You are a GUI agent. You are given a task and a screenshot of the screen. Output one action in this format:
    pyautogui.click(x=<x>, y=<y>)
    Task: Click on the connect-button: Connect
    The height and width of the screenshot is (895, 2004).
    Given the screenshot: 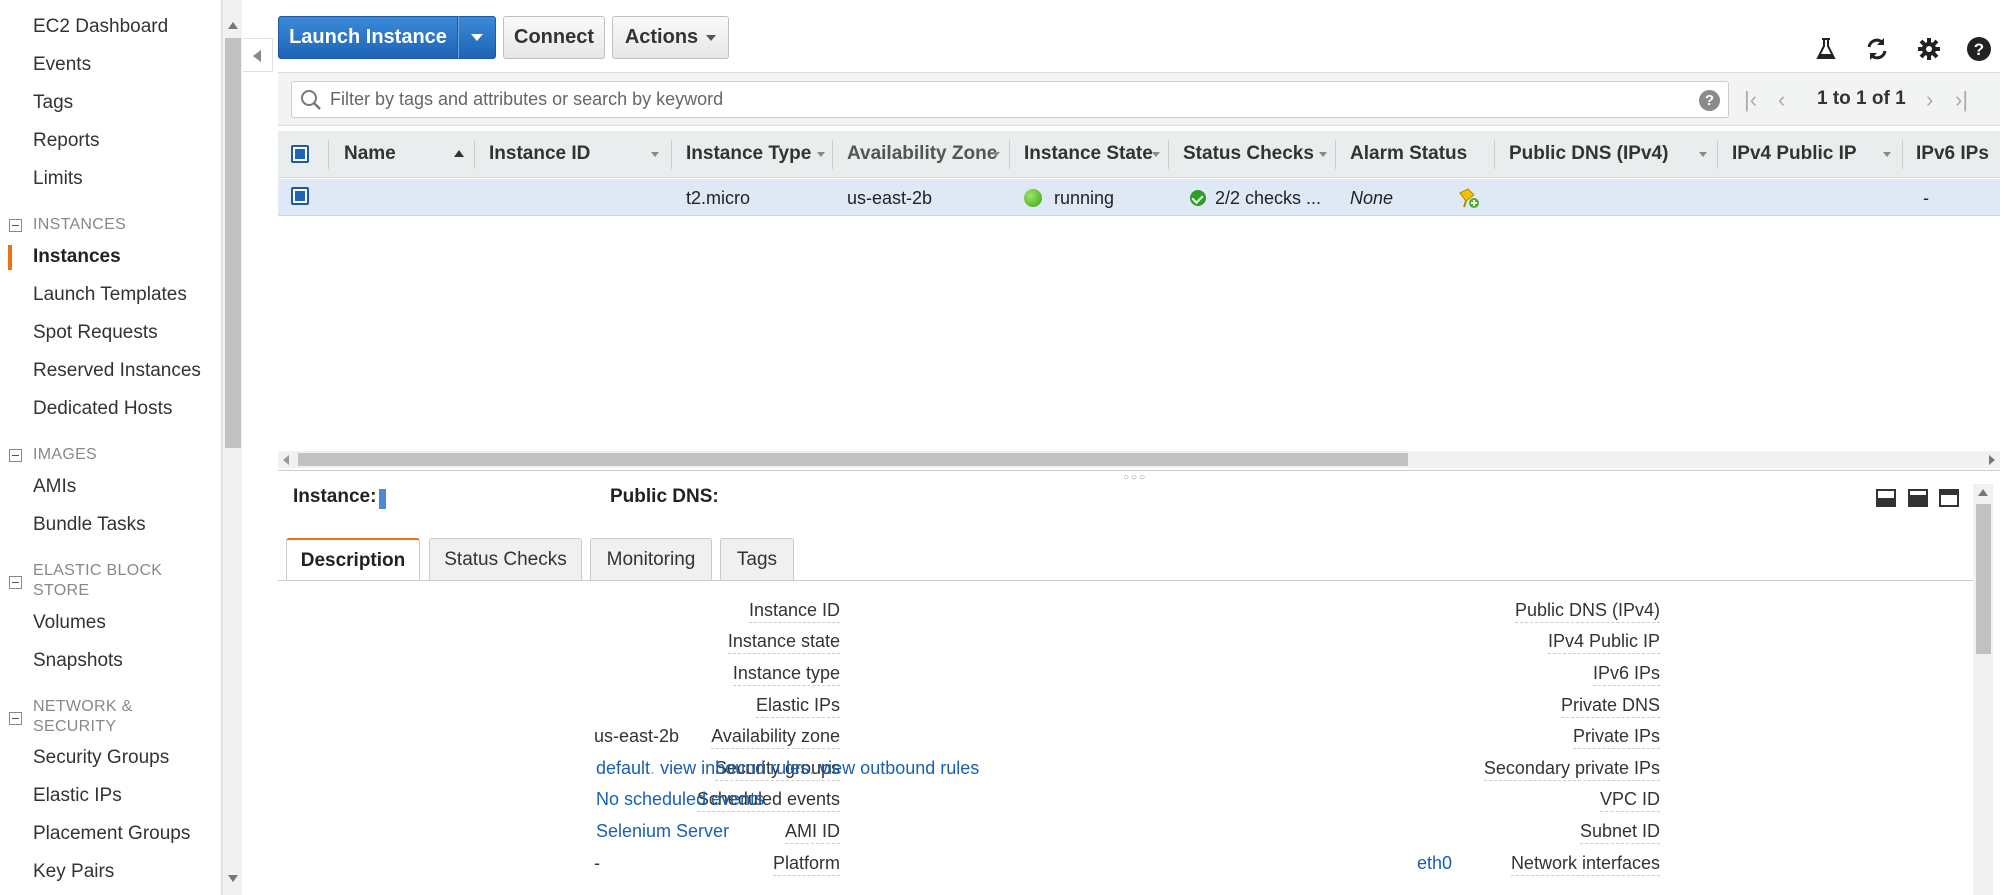 What is the action you would take?
    pyautogui.click(x=554, y=37)
    